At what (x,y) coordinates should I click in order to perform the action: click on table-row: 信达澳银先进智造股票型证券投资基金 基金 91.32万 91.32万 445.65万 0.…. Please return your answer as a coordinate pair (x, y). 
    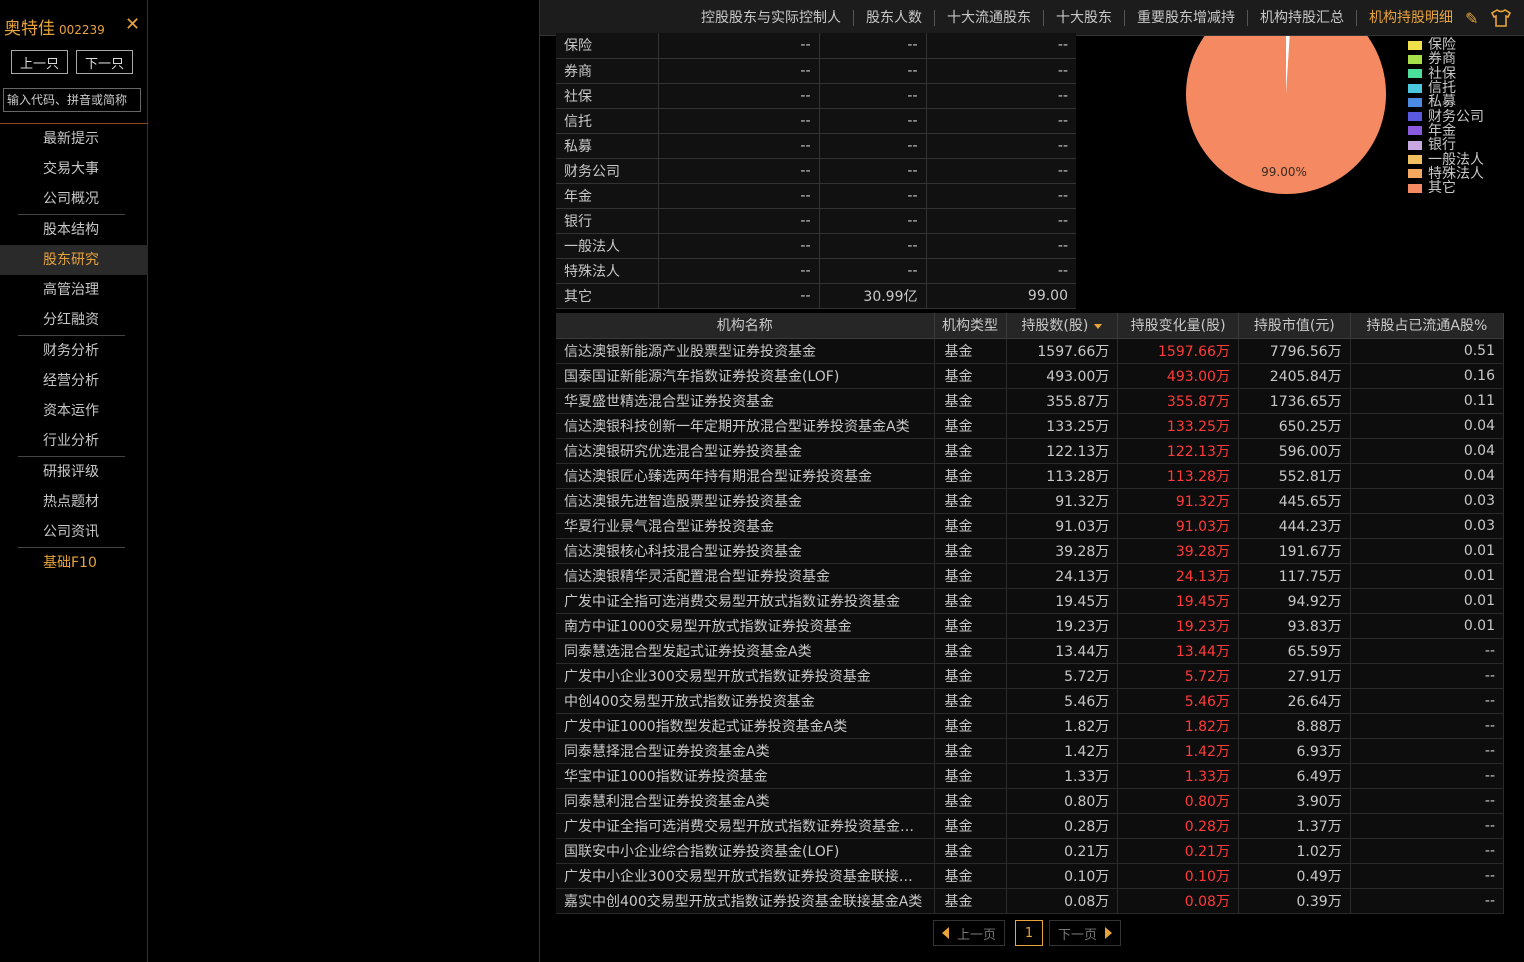
    Looking at the image, I should click on (1030, 501).